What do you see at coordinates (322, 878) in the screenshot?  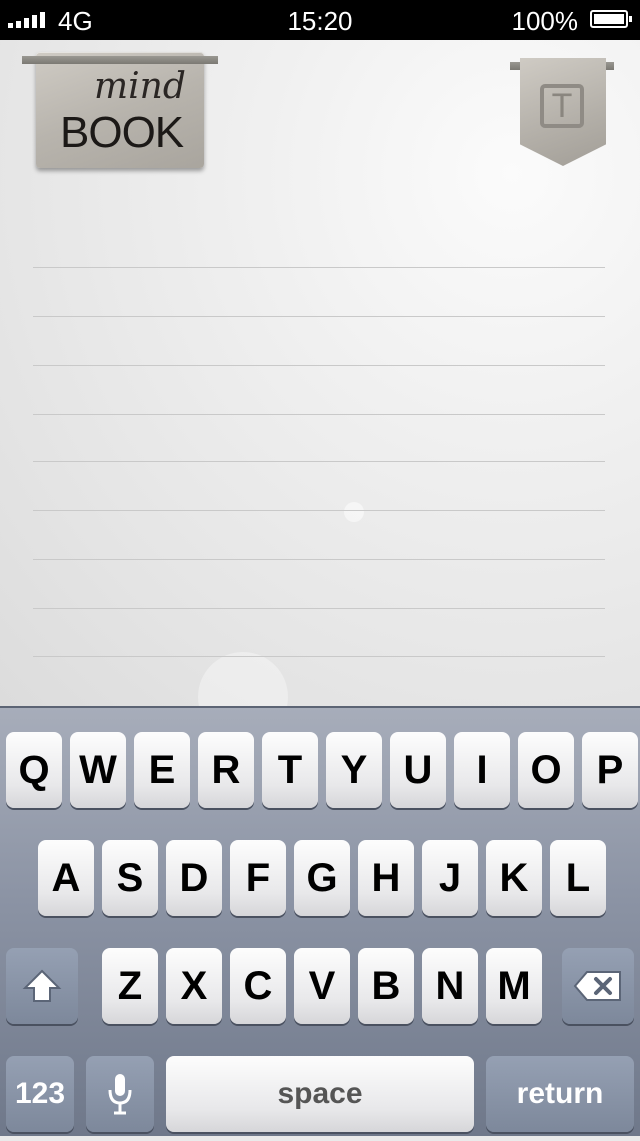 I see `key-g: G` at bounding box center [322, 878].